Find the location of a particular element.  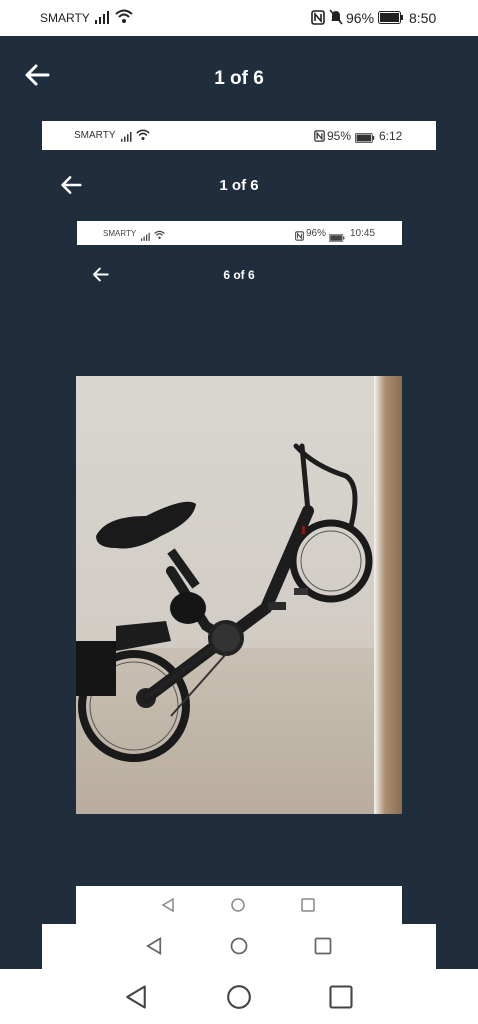

battery-percent: 96% is located at coordinates (360, 18).